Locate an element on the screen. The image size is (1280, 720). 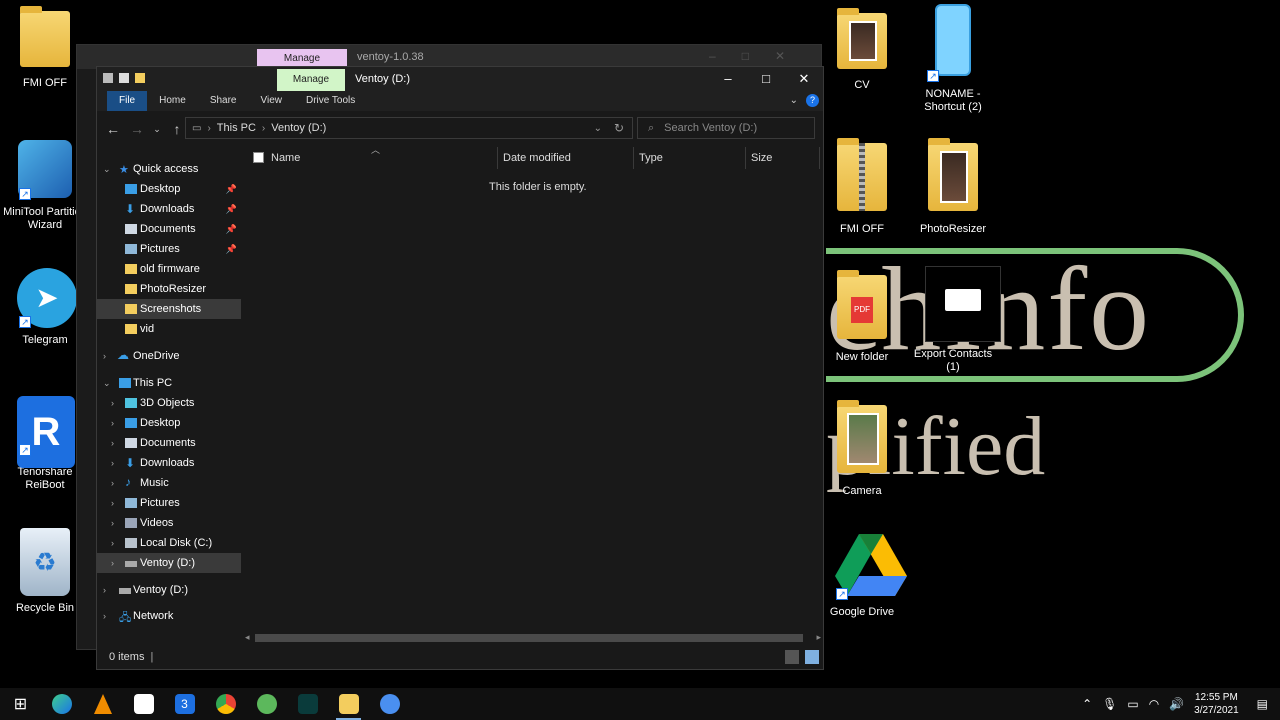
column-name: Name is located at coordinates (285, 158).